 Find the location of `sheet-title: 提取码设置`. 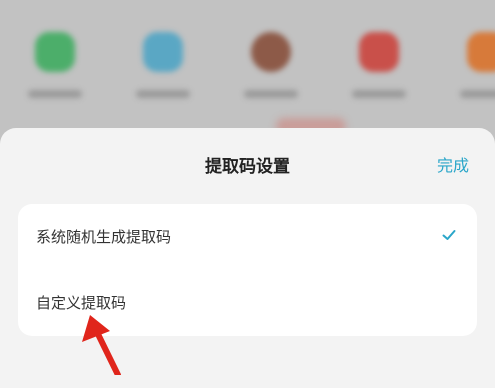

sheet-title: 提取码设置 is located at coordinates (247, 167).